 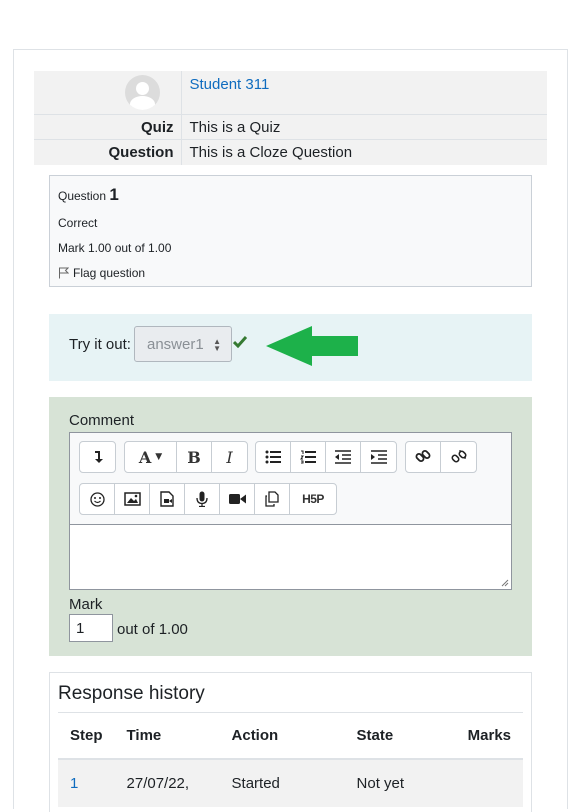 I want to click on italic-icon: I, so click(x=229, y=457).